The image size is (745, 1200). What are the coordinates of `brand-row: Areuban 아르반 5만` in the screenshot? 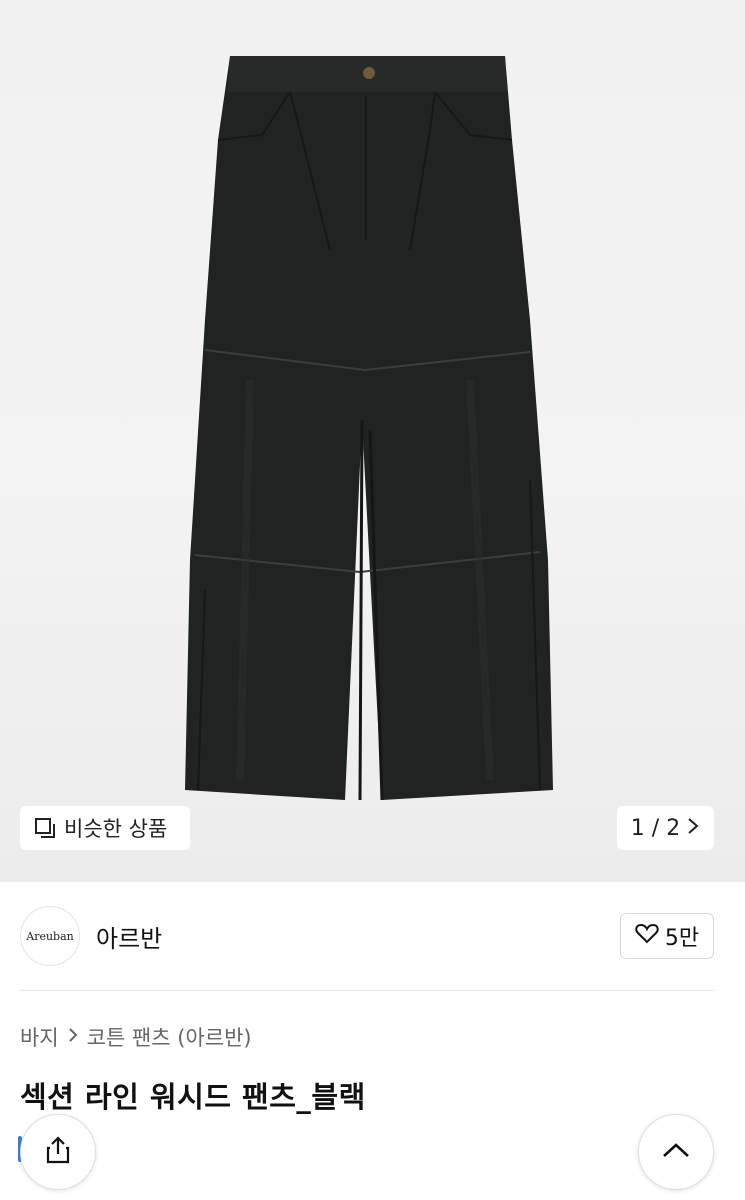 It's located at (367, 936).